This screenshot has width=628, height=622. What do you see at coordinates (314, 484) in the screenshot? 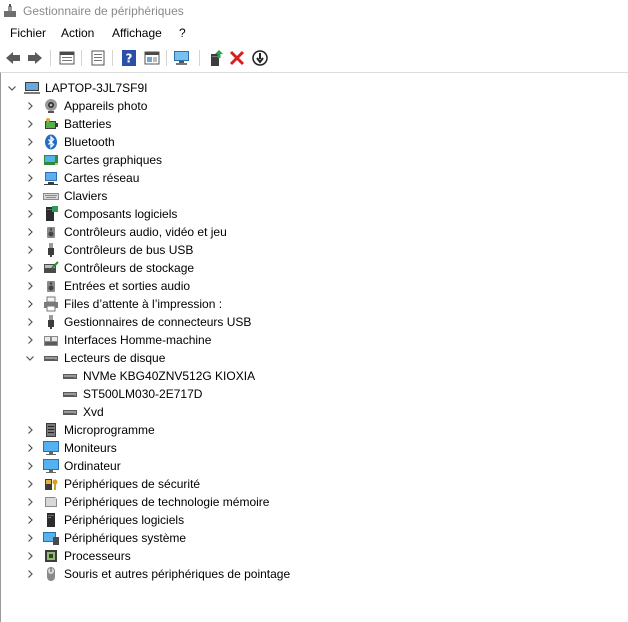
I see `tree-category: Périphériques de sécurité` at bounding box center [314, 484].